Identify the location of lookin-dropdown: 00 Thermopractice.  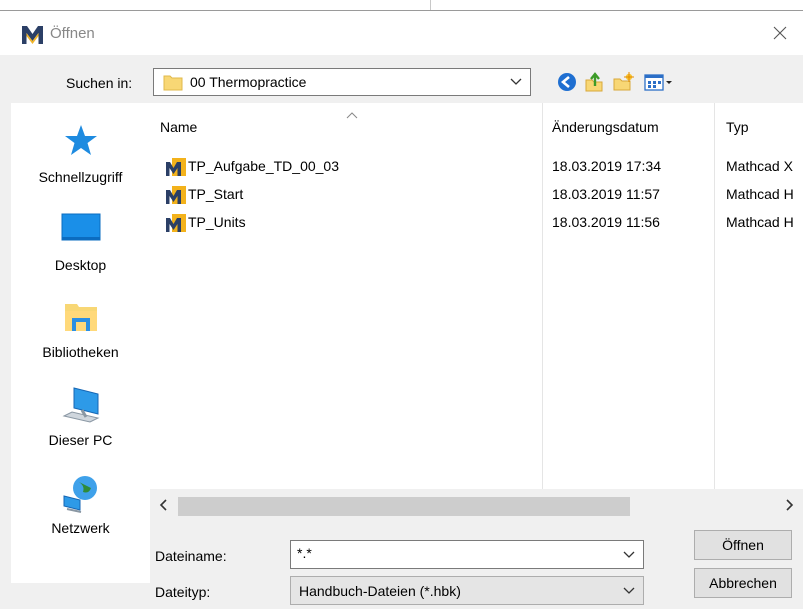
(342, 82).